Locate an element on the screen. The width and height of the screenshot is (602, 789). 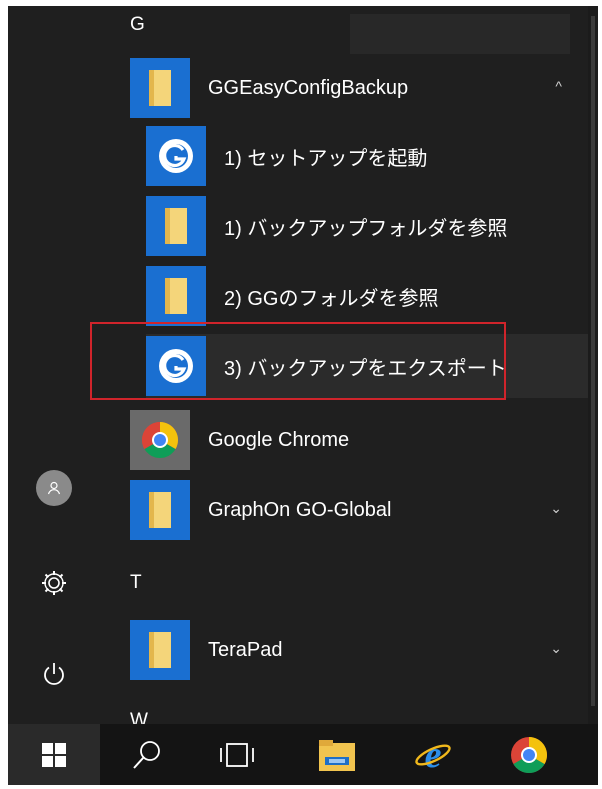
subitem-backup-folder: 1) バックアップフォルダを参照 is located at coordinates (326, 226).